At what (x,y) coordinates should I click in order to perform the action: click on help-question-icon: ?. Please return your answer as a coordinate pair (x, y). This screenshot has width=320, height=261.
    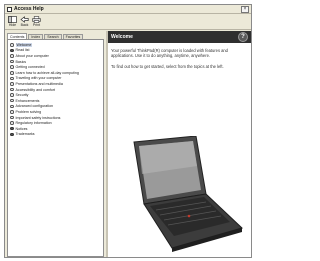
    Looking at the image, I should click on (243, 37).